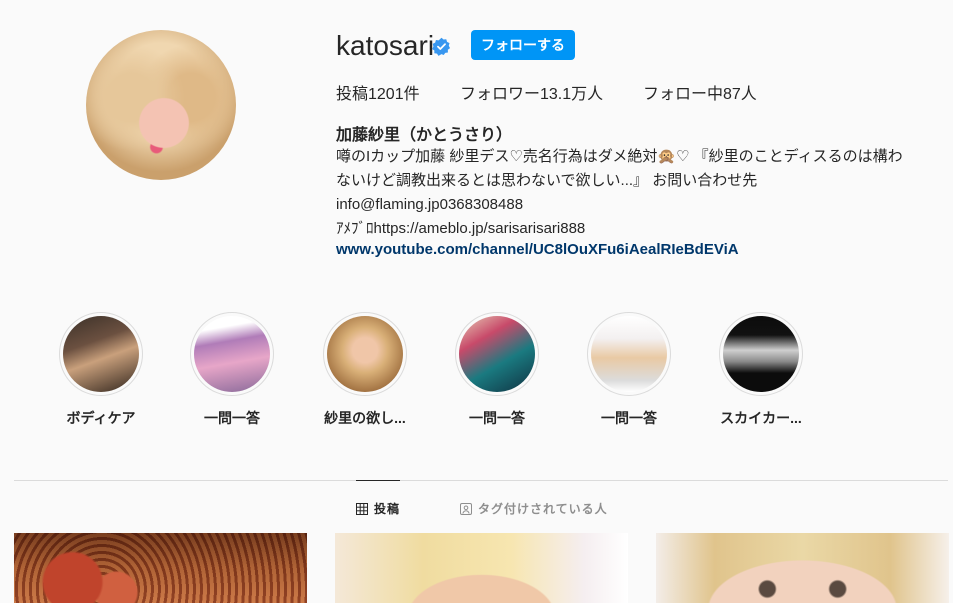 This screenshot has width=953, height=603. Describe the element at coordinates (481, 480) in the screenshot. I see `tabs-divider` at that location.